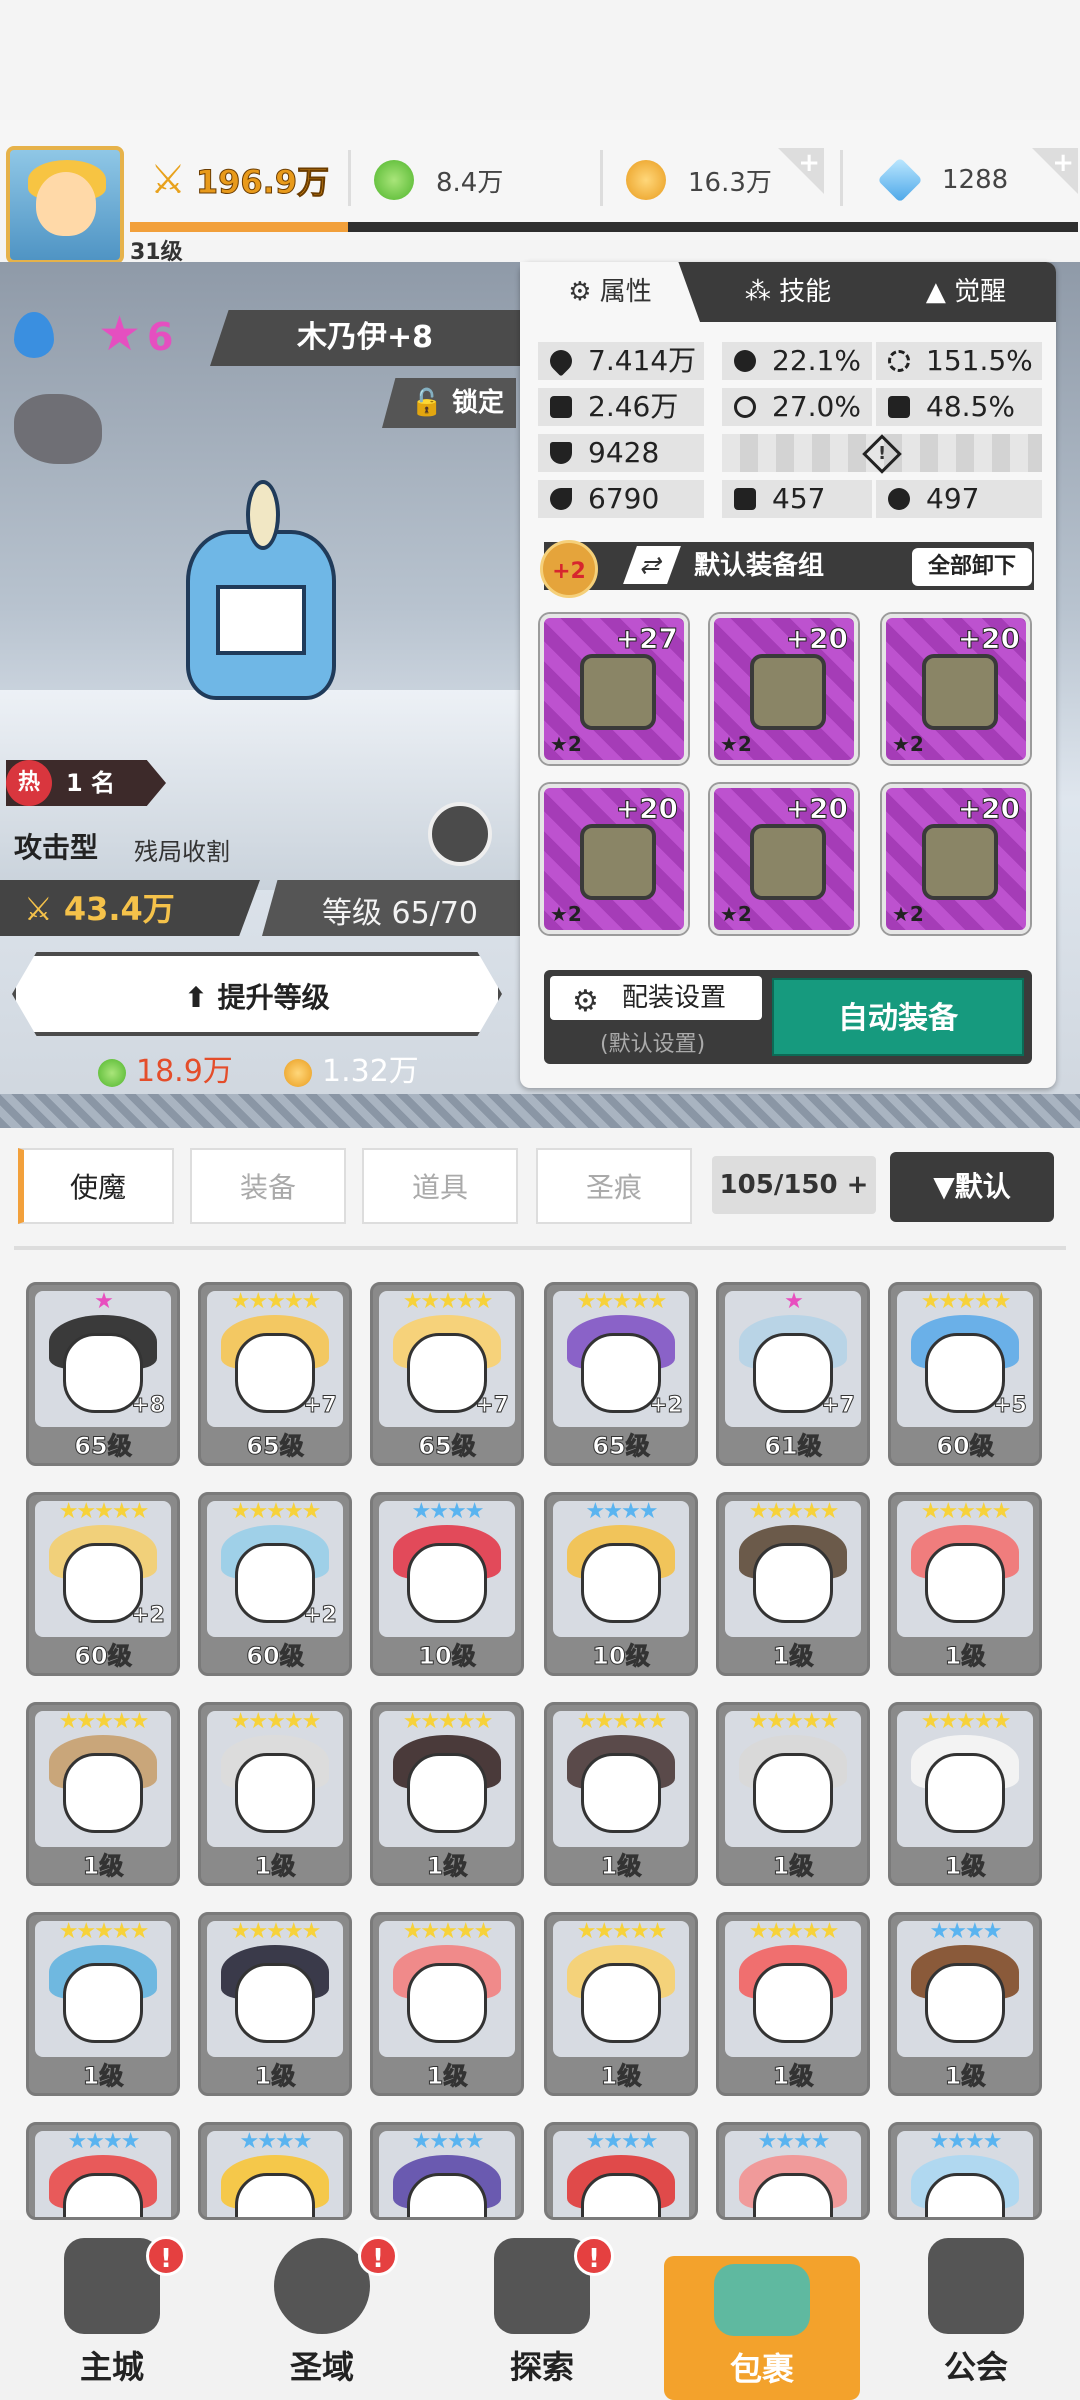 This screenshot has width=1080, height=2400. I want to click on puzzle-lock-icon, so click(58, 429).